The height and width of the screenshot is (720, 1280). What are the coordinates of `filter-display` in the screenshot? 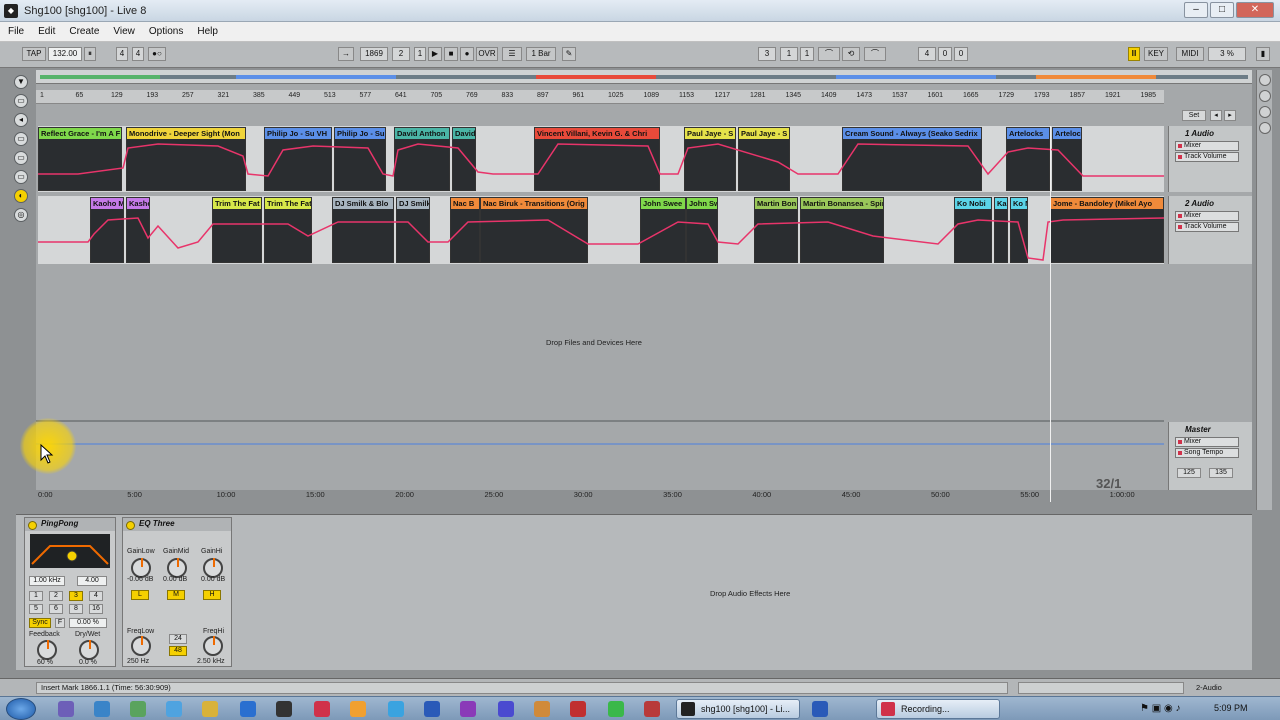 It's located at (70, 551).